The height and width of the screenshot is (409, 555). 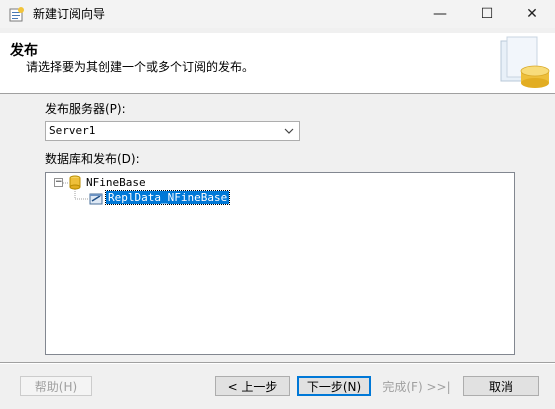 What do you see at coordinates (252, 386) in the screenshot?
I see `back-button: < 上一步` at bounding box center [252, 386].